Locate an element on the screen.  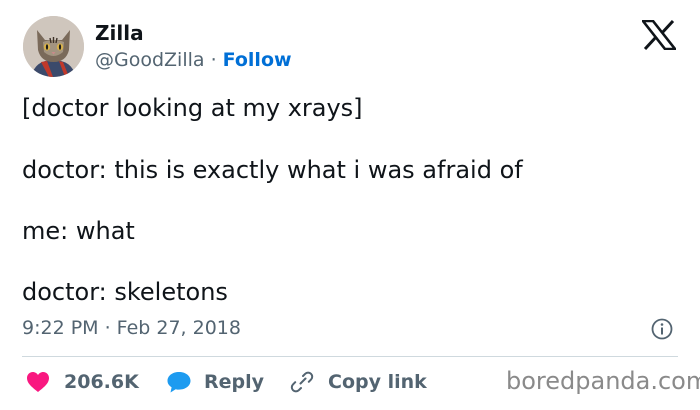
like-button: 206.6K is located at coordinates (82, 382).